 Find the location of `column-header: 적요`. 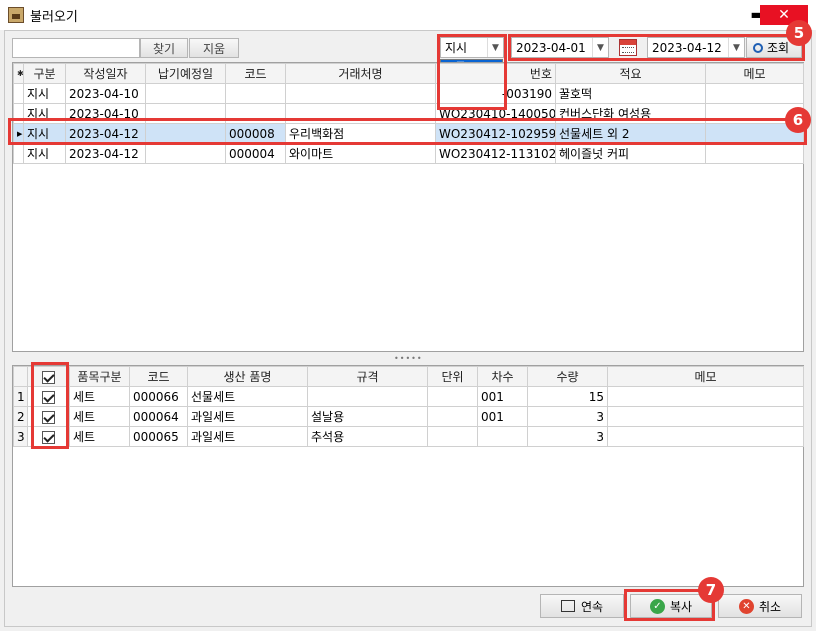

column-header: 적요 is located at coordinates (630, 73).